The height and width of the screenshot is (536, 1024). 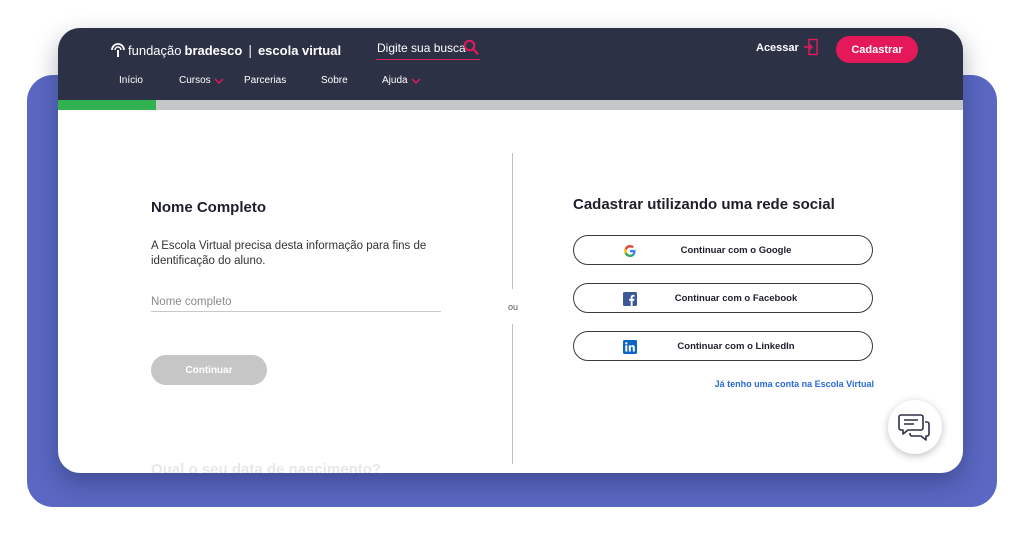 I want to click on nav-item-ajuda: Ajuda, so click(x=401, y=80).